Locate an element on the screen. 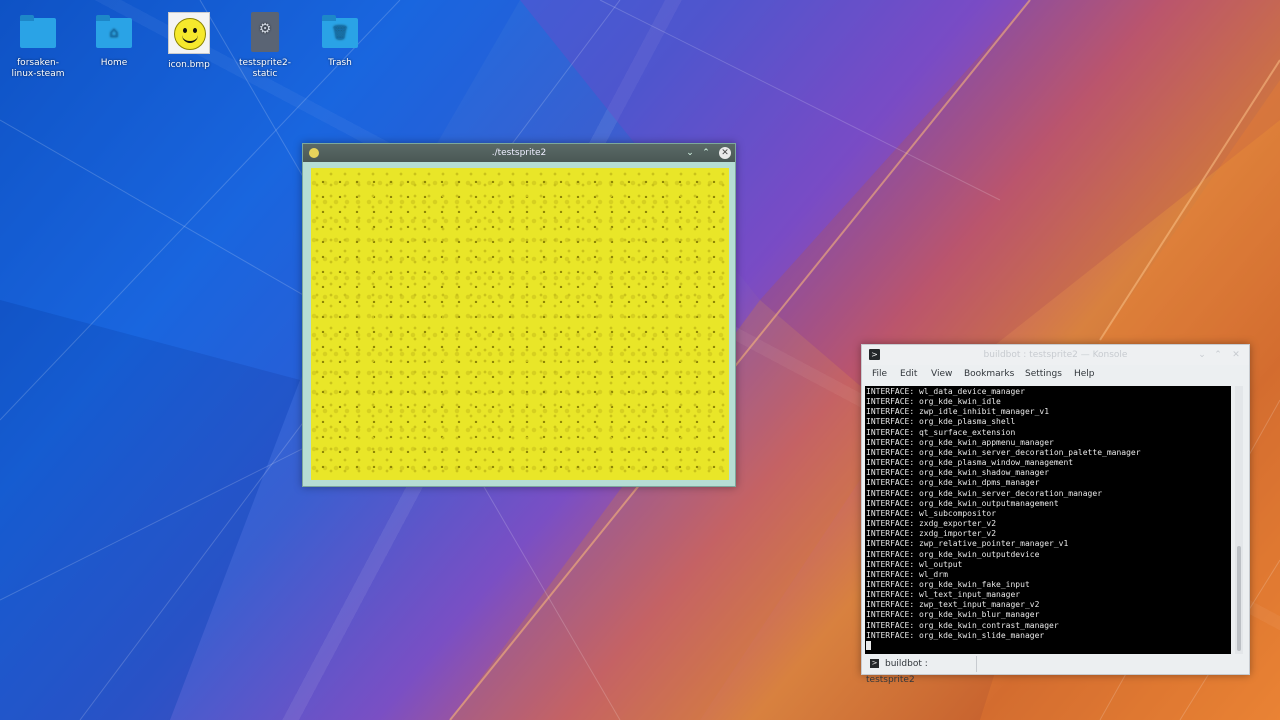 Image resolution: width=1280 pixels, height=720 pixels. terminal-line: INTERFACE: org_kde_kwin_outputdevice is located at coordinates (953, 554).